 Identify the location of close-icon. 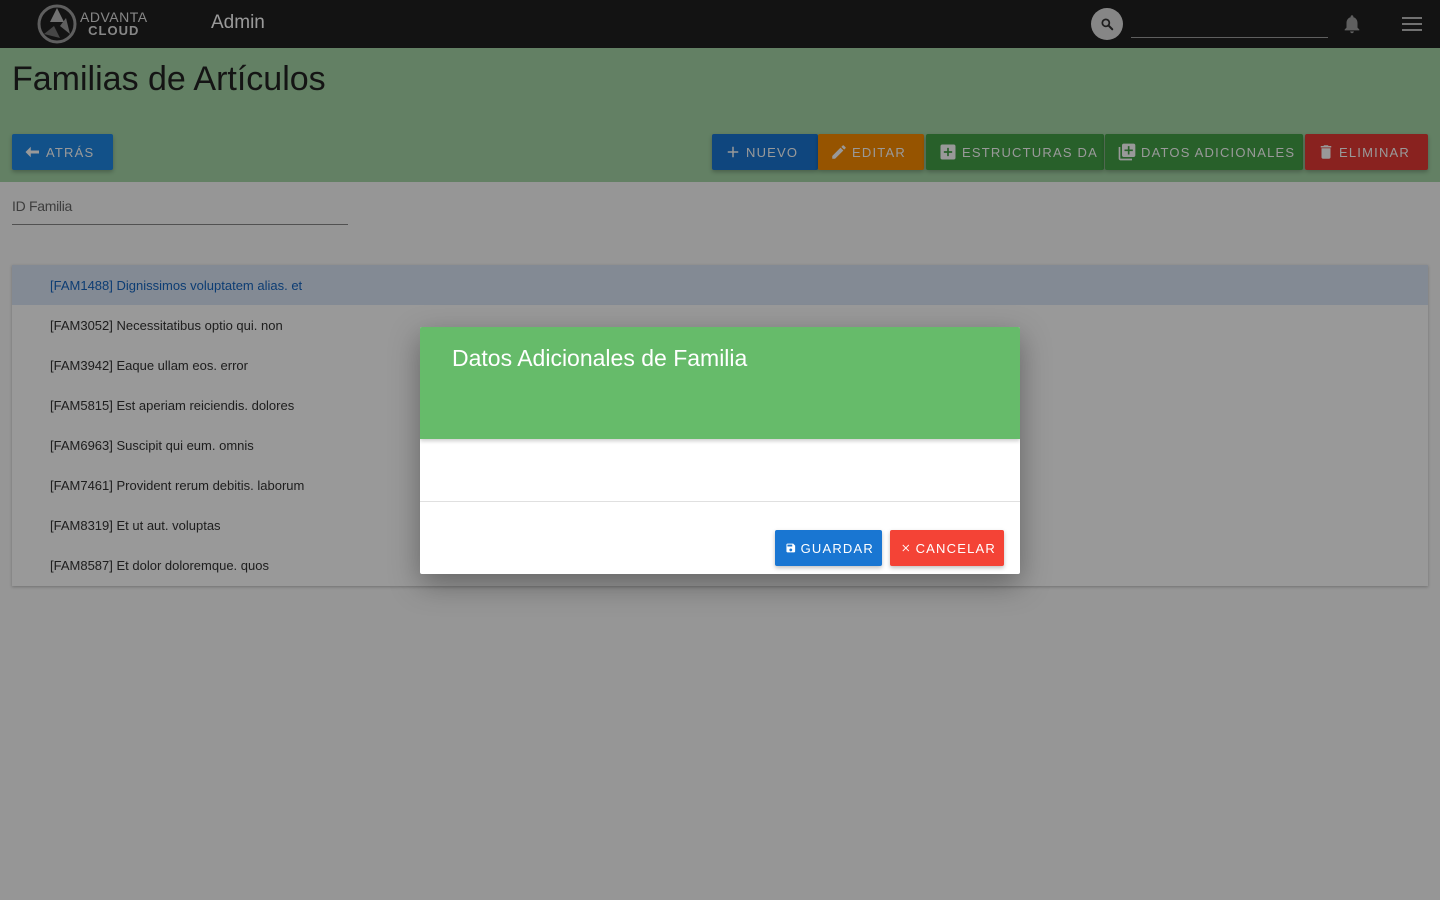
(906, 548).